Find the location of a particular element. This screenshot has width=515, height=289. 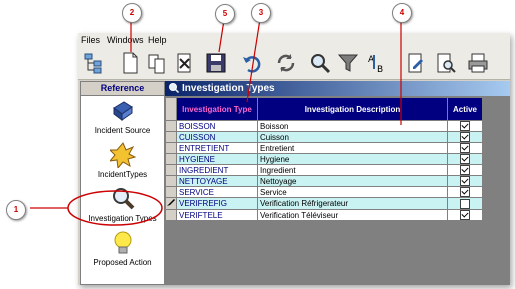

callout-badge: 1 is located at coordinates (16, 210).